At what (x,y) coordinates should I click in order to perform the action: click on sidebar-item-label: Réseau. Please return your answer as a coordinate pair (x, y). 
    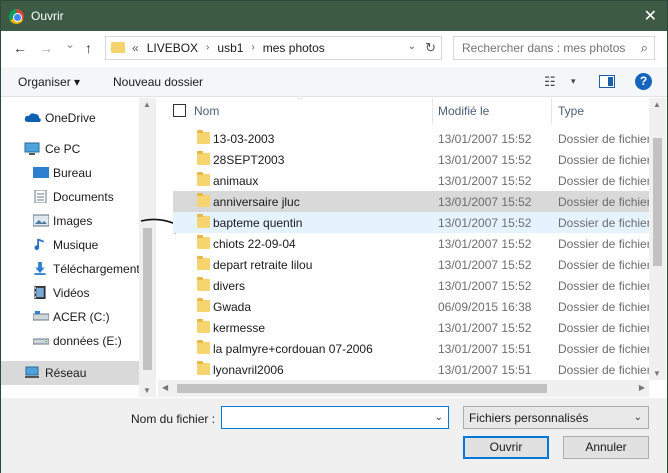
    Looking at the image, I should click on (66, 373).